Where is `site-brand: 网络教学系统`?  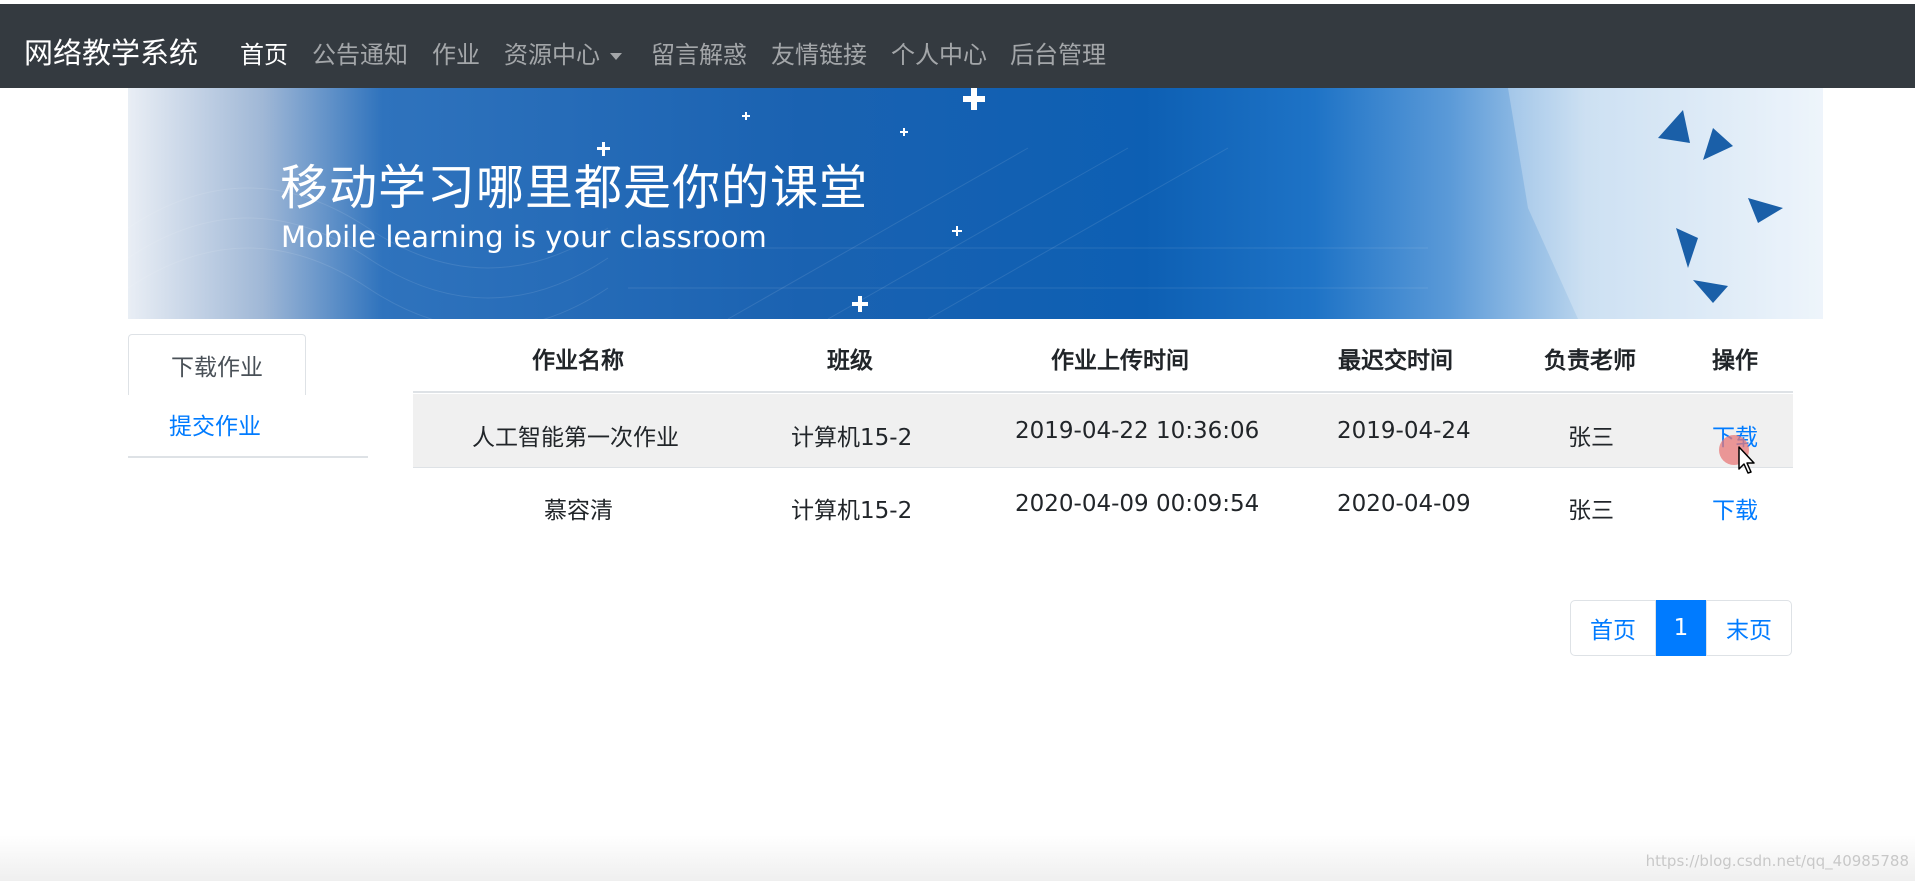
site-brand: 网络教学系统 is located at coordinates (111, 51).